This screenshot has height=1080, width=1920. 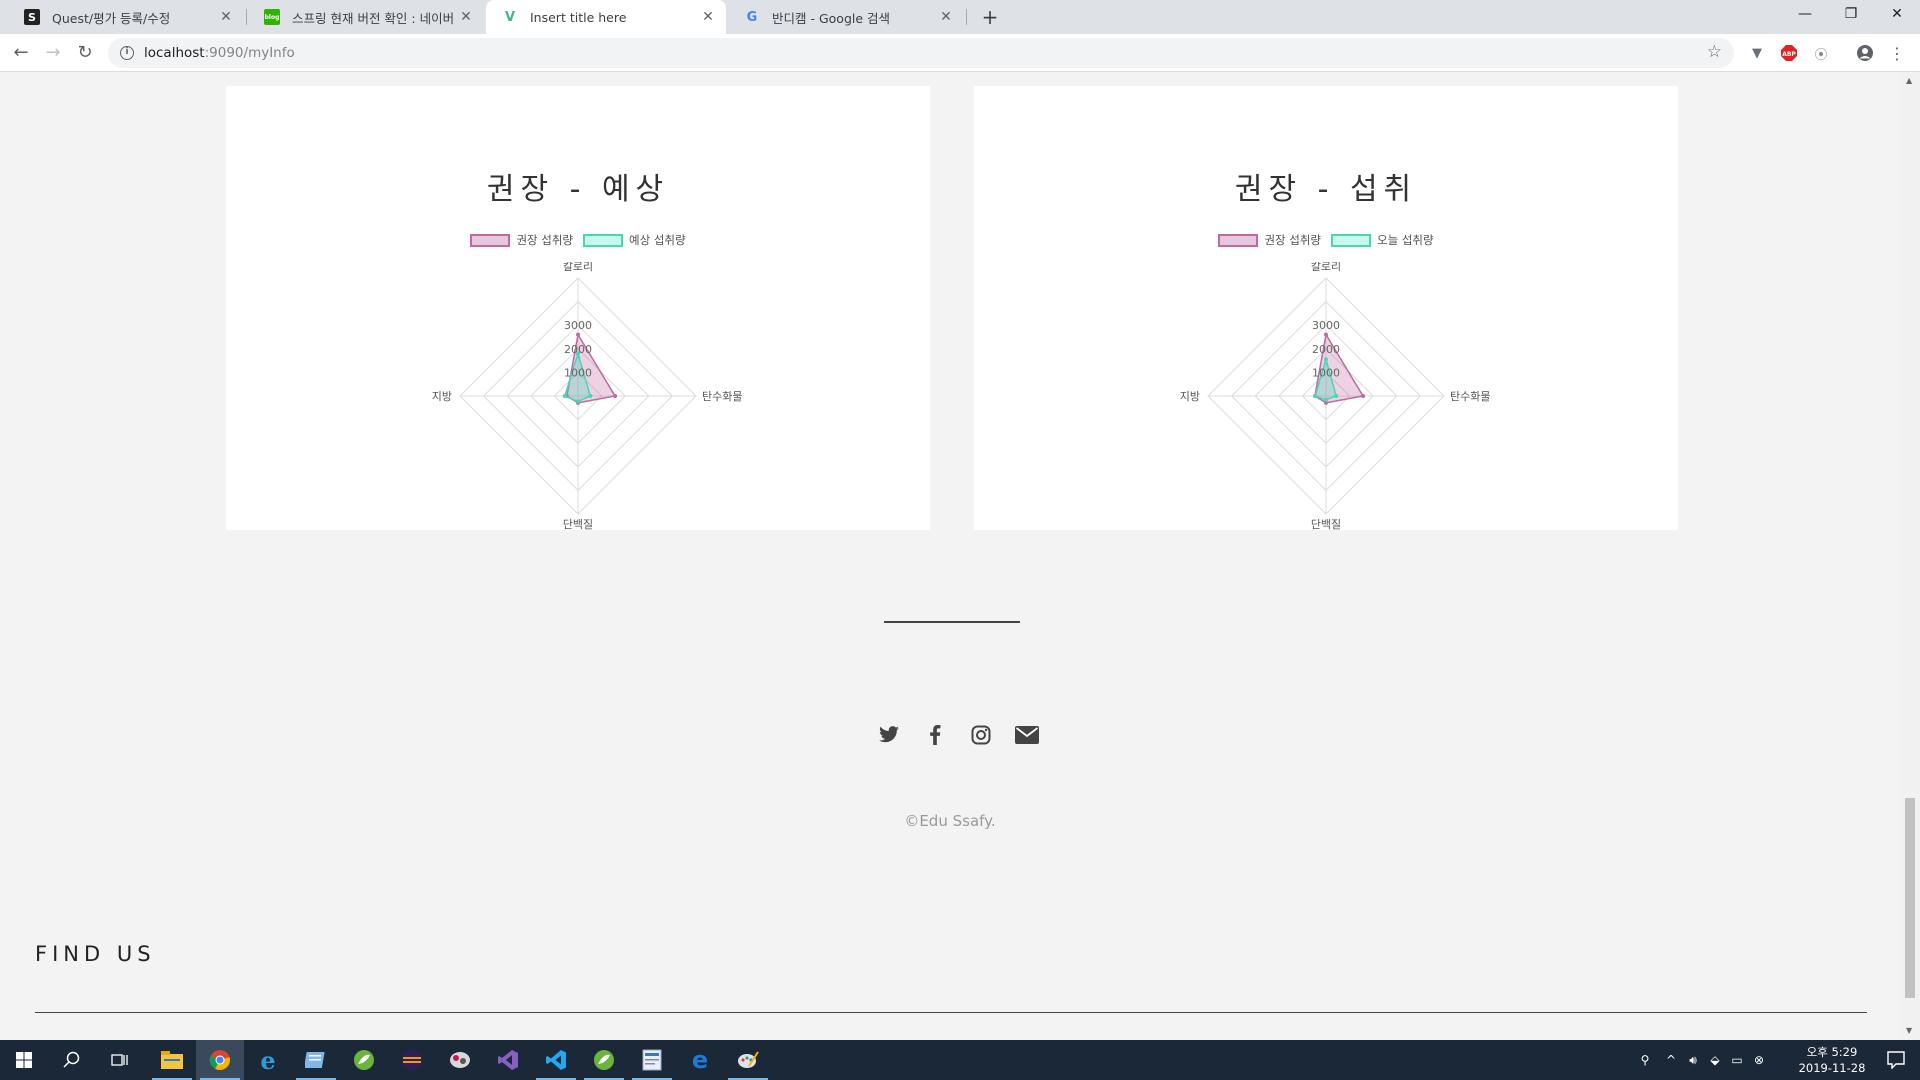 I want to click on url-host: localhost, so click(x=174, y=53).